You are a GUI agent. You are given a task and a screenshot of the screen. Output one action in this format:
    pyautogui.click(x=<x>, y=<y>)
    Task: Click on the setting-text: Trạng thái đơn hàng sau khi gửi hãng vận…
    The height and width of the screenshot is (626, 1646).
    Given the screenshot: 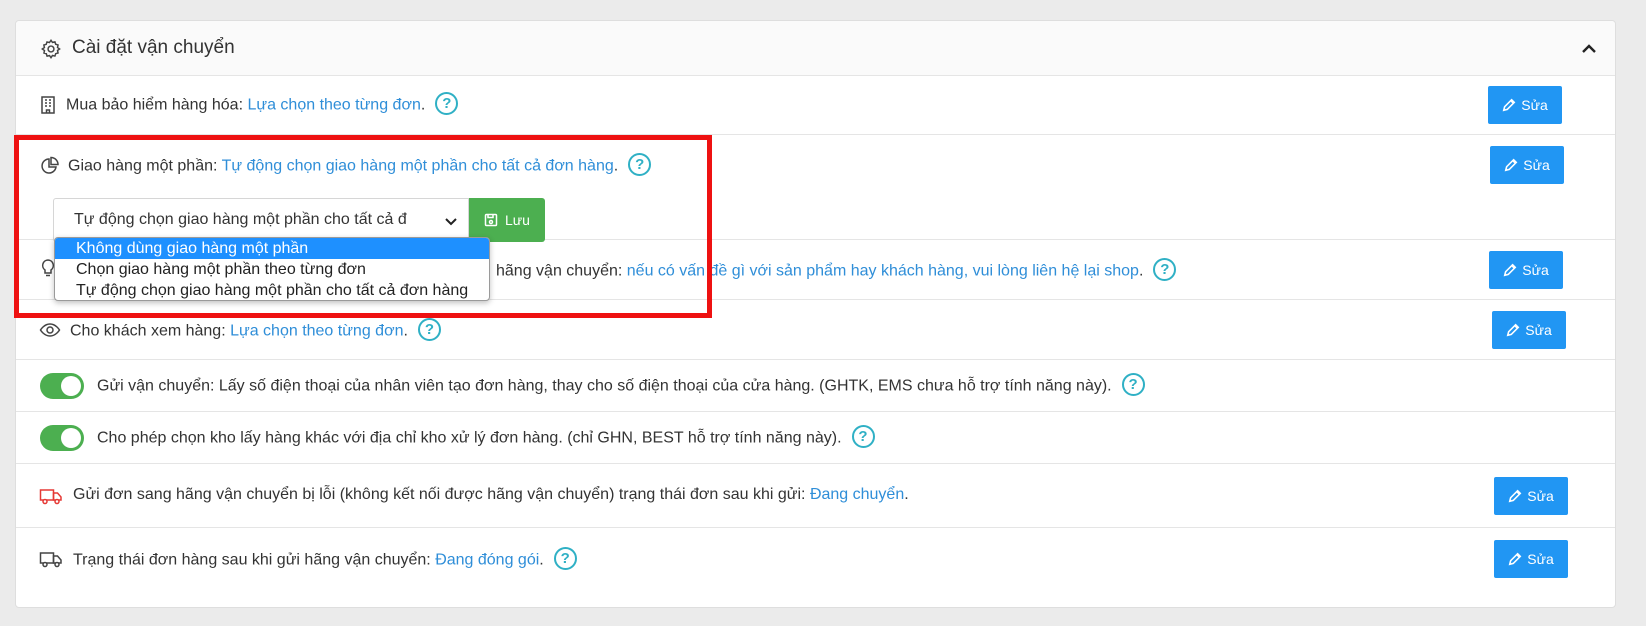 What is the action you would take?
    pyautogui.click(x=325, y=559)
    